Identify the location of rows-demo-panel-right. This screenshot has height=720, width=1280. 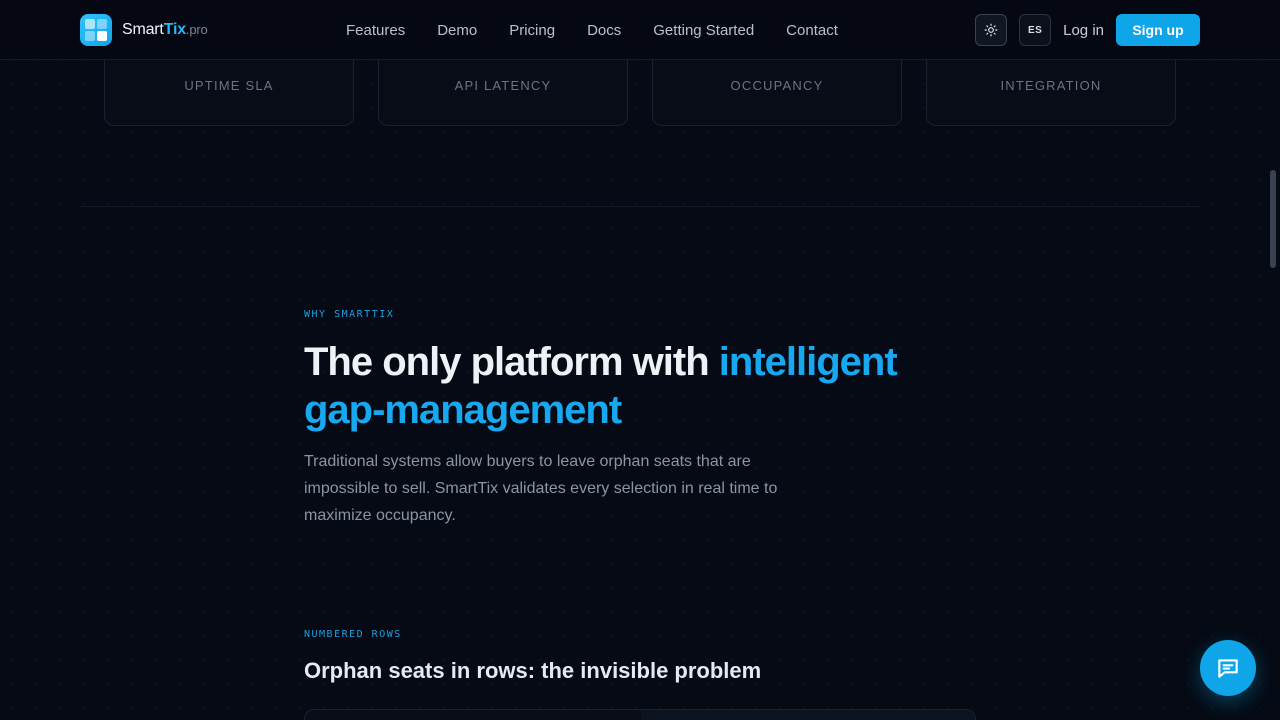
(808, 715).